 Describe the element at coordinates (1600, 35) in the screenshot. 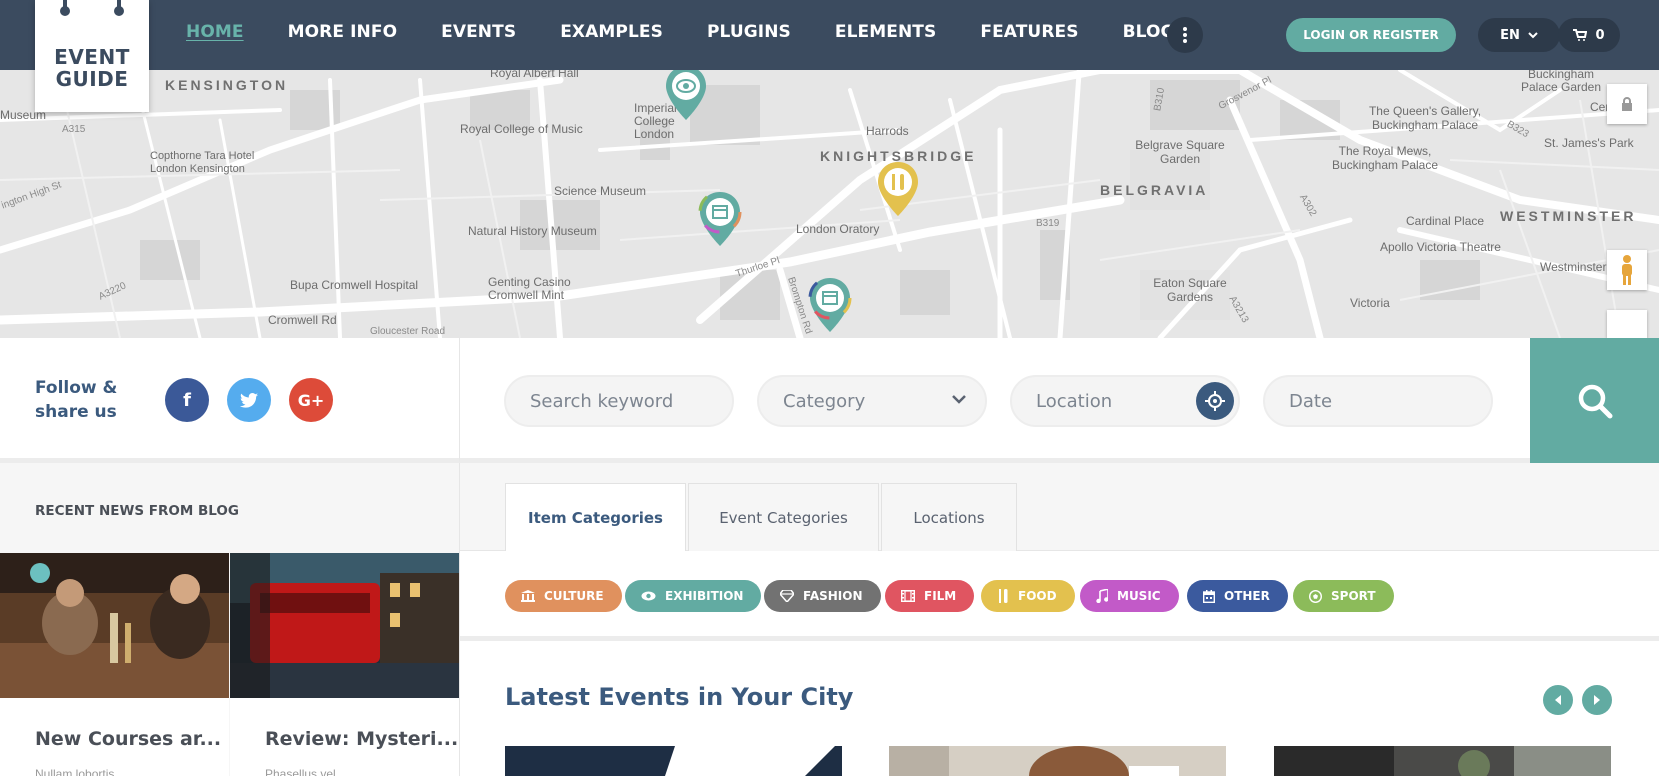

I see `cart-count: 0` at that location.